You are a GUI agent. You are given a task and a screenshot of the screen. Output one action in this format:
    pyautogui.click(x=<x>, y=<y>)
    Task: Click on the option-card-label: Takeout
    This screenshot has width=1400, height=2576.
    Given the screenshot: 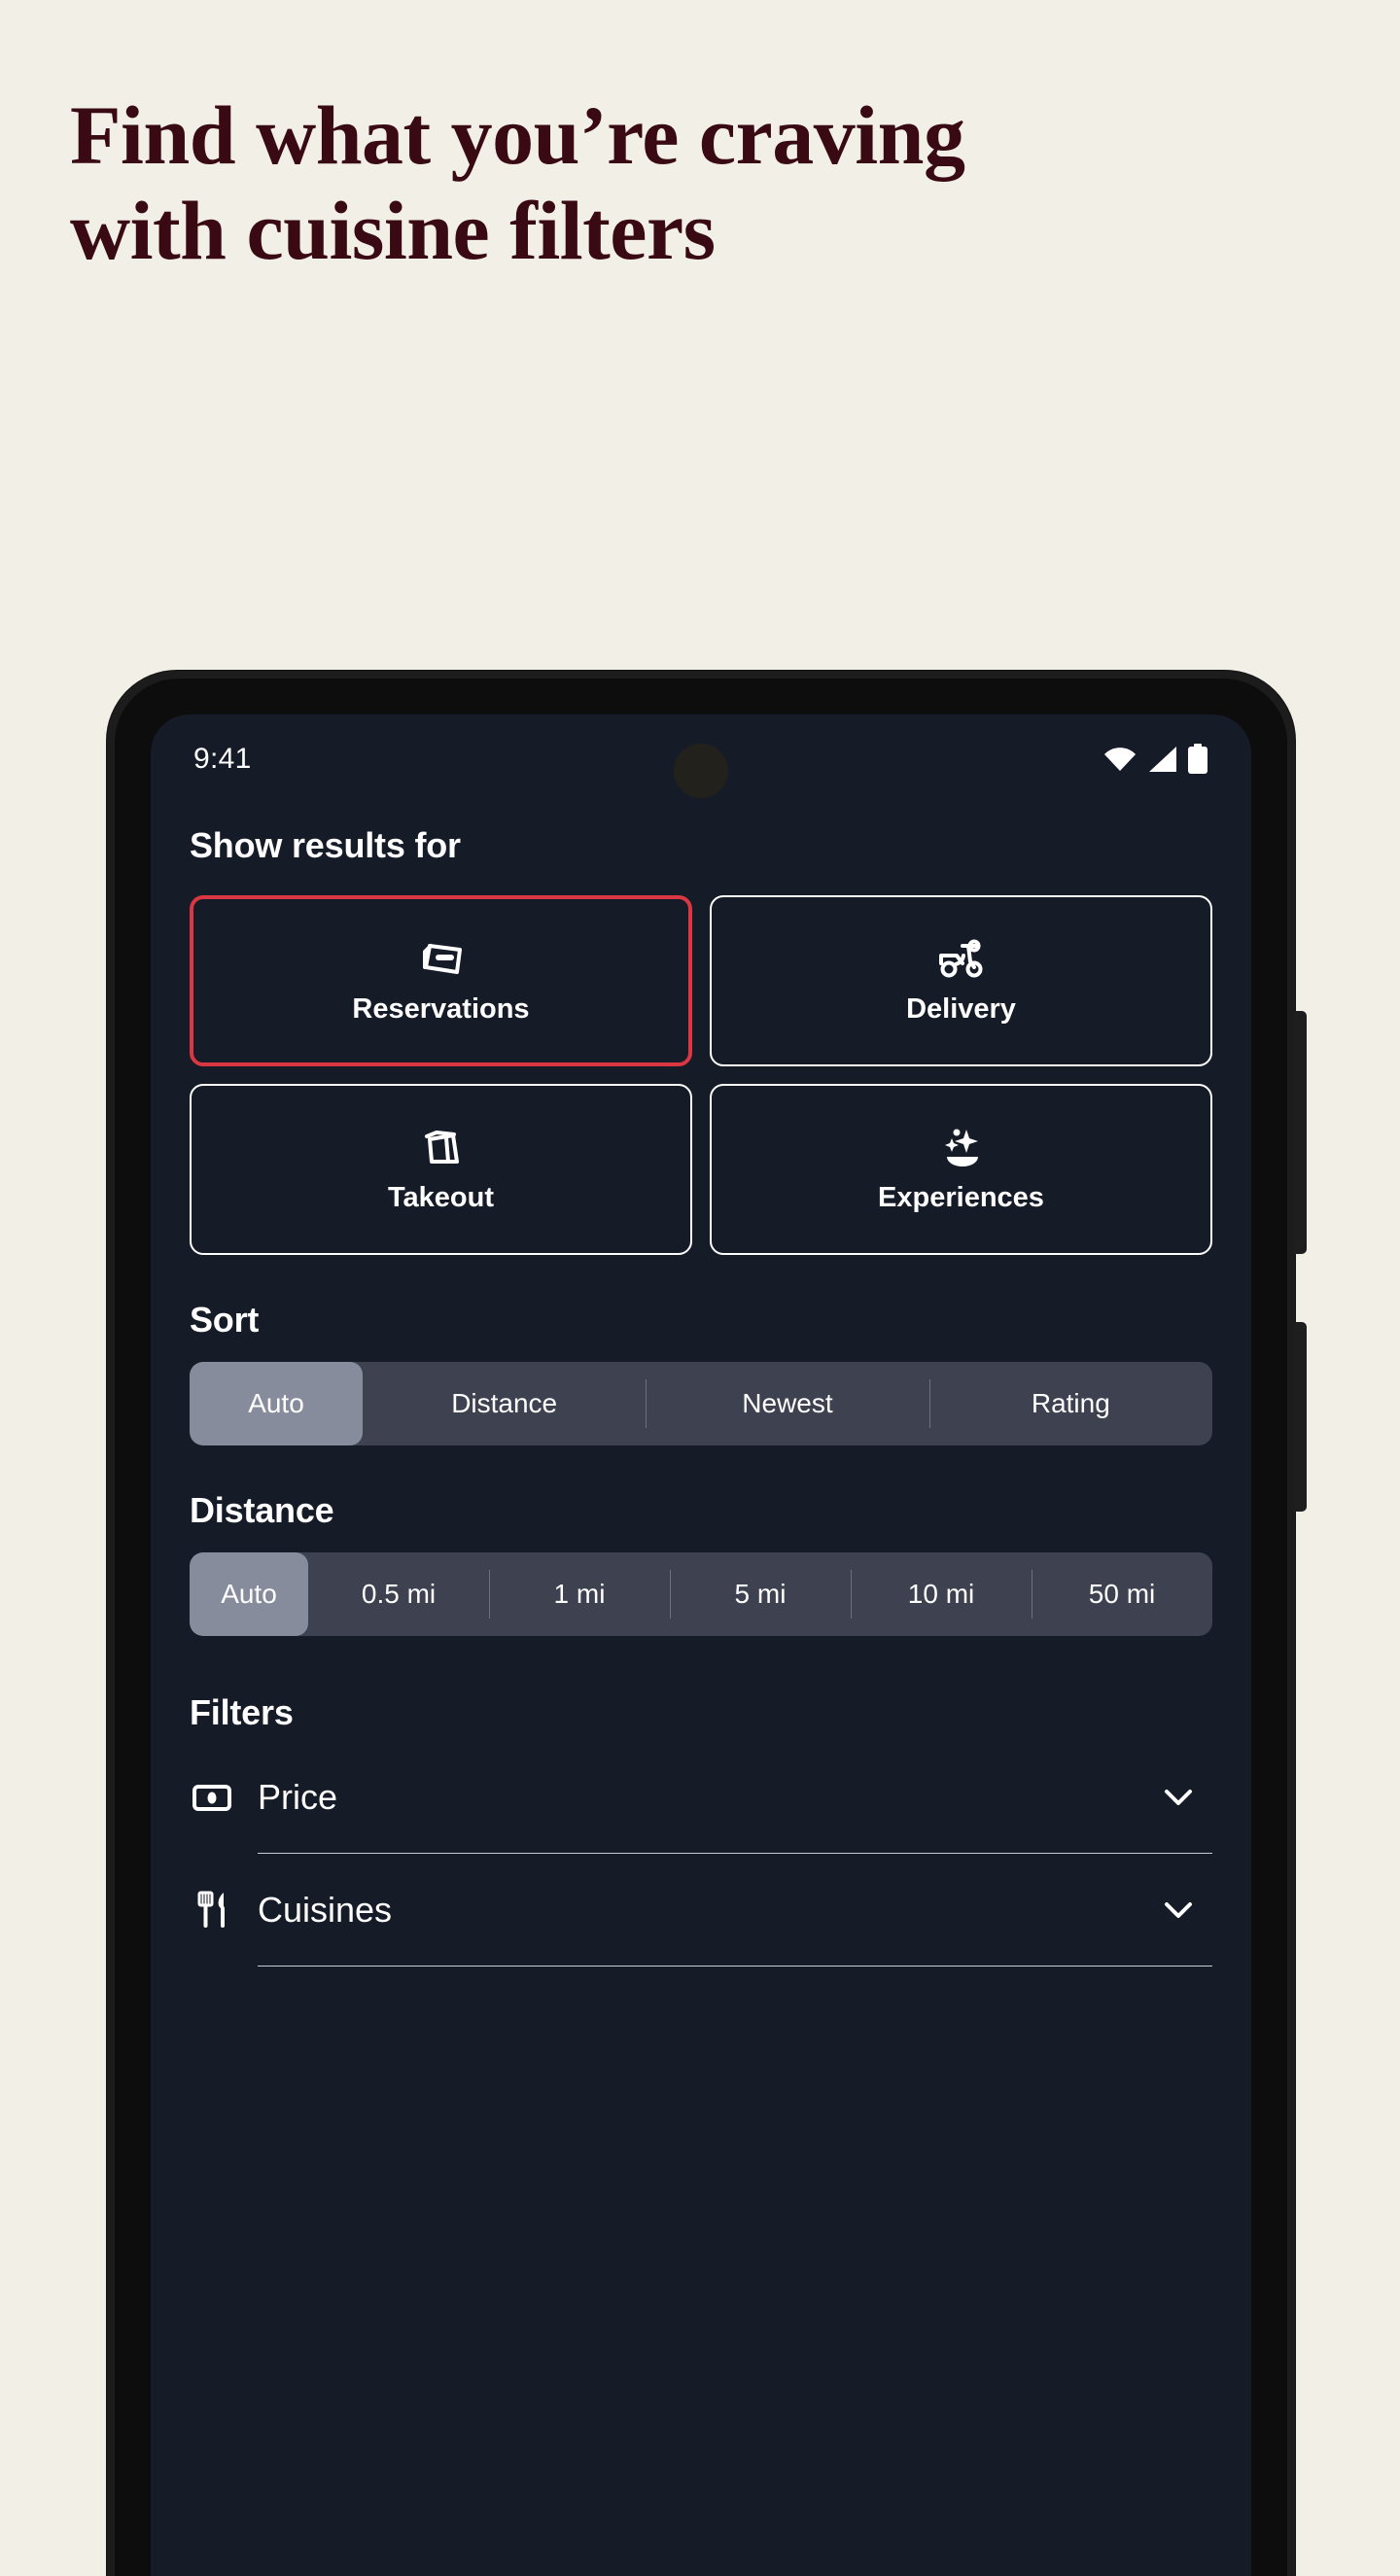 What is the action you would take?
    pyautogui.click(x=441, y=1197)
    